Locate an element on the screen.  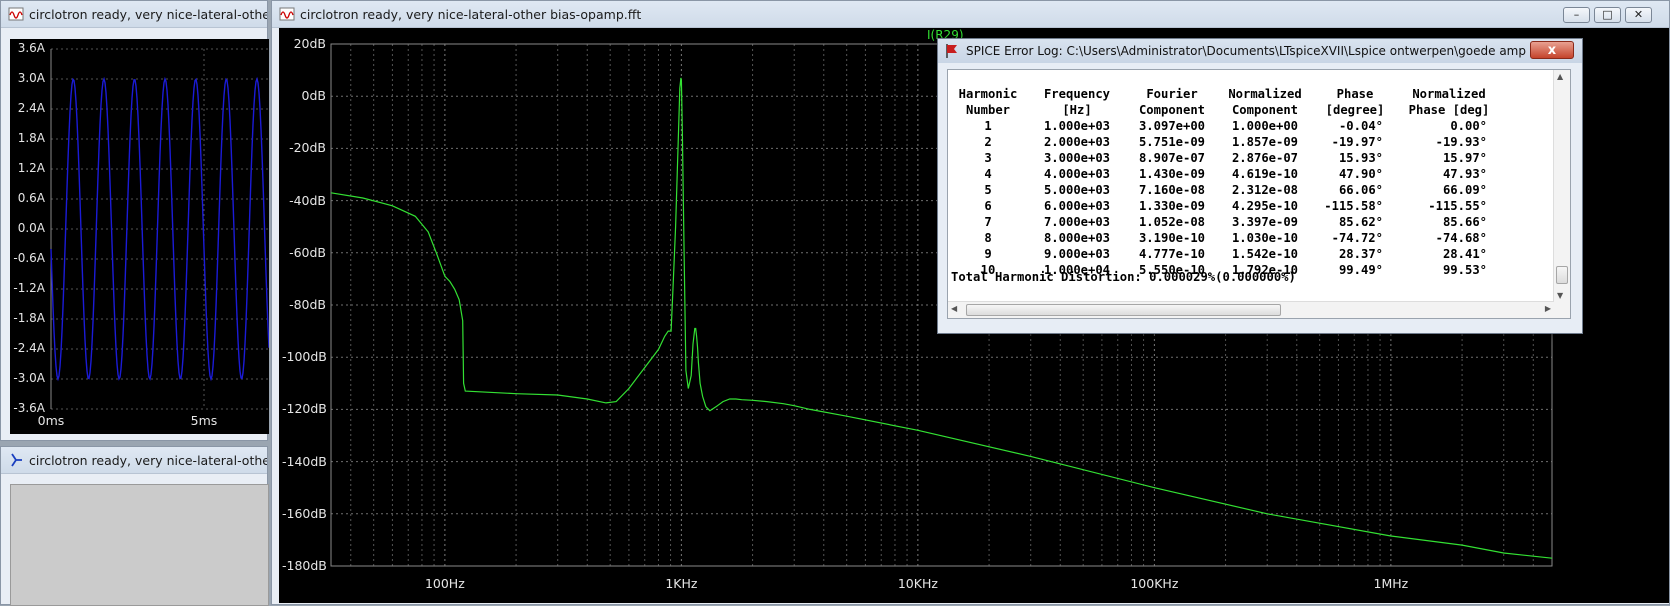
fft-y-tick-label: 0dB is located at coordinates (313, 96).